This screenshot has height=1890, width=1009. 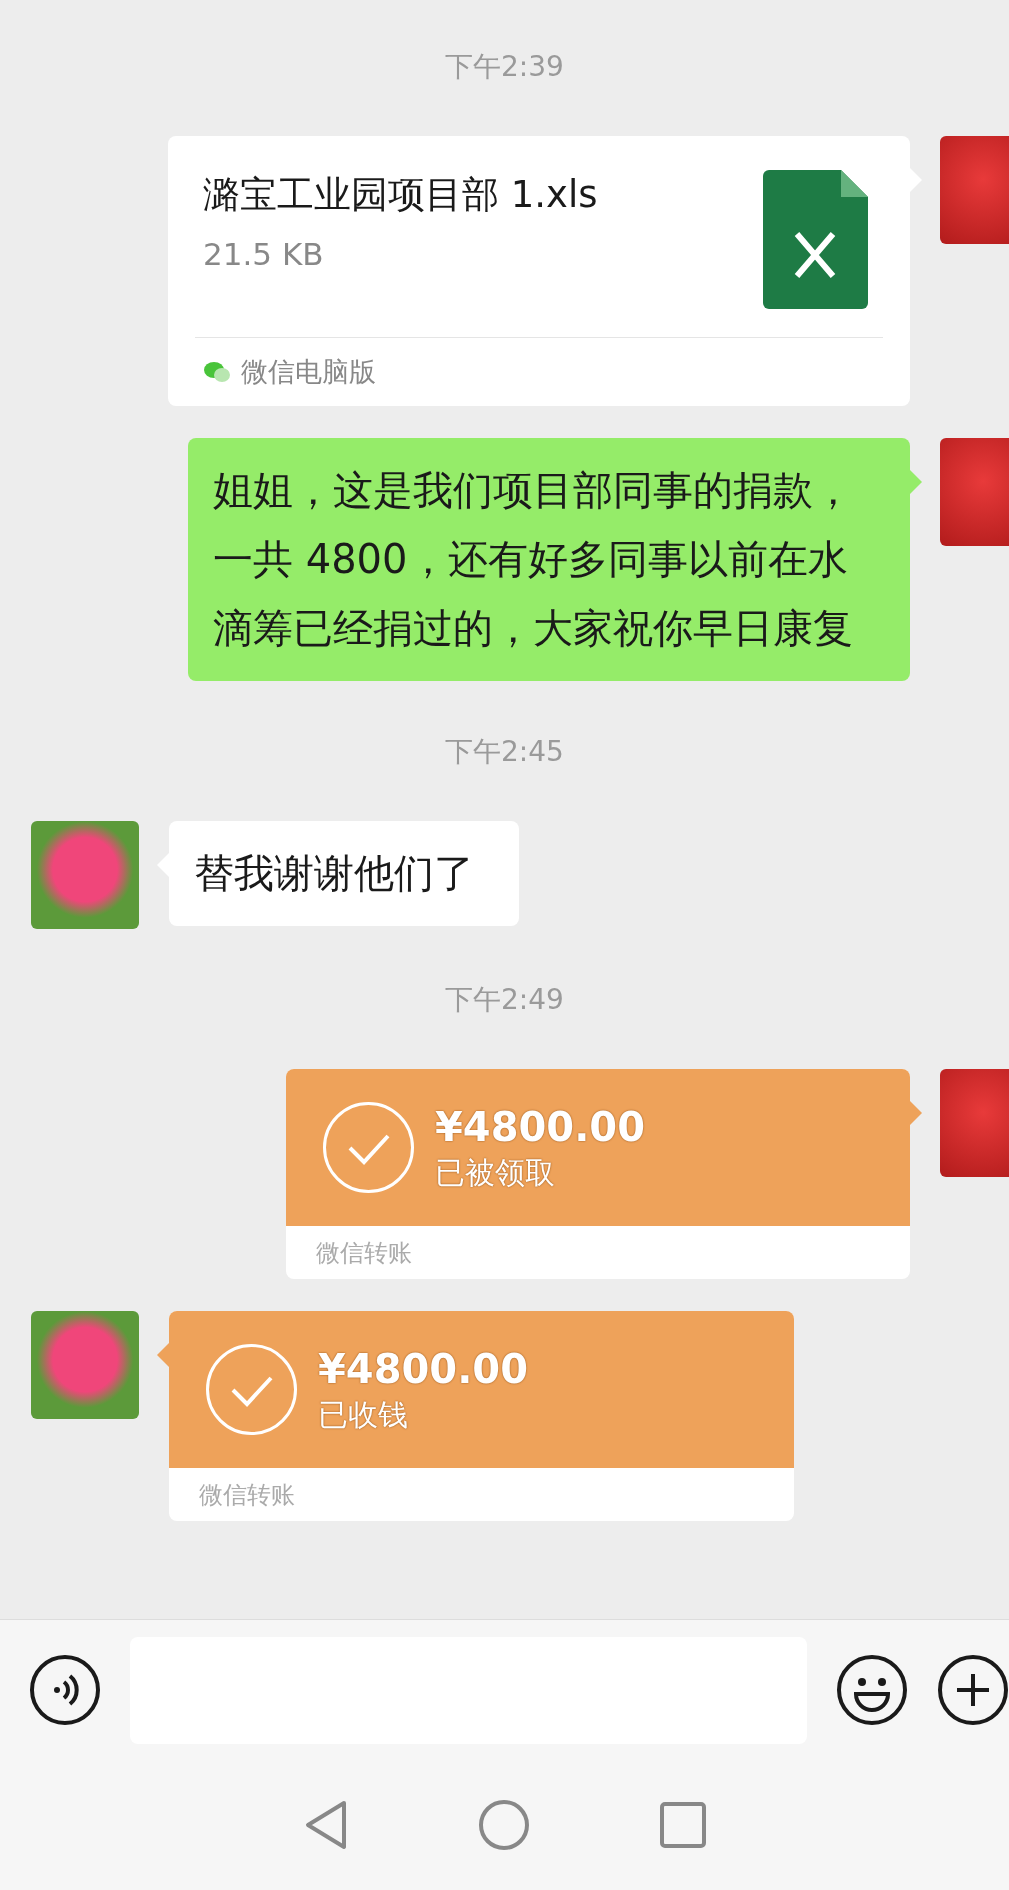 What do you see at coordinates (481, 1416) in the screenshot?
I see `transfer-card: ¥4800.00 已收钱 微信转账` at bounding box center [481, 1416].